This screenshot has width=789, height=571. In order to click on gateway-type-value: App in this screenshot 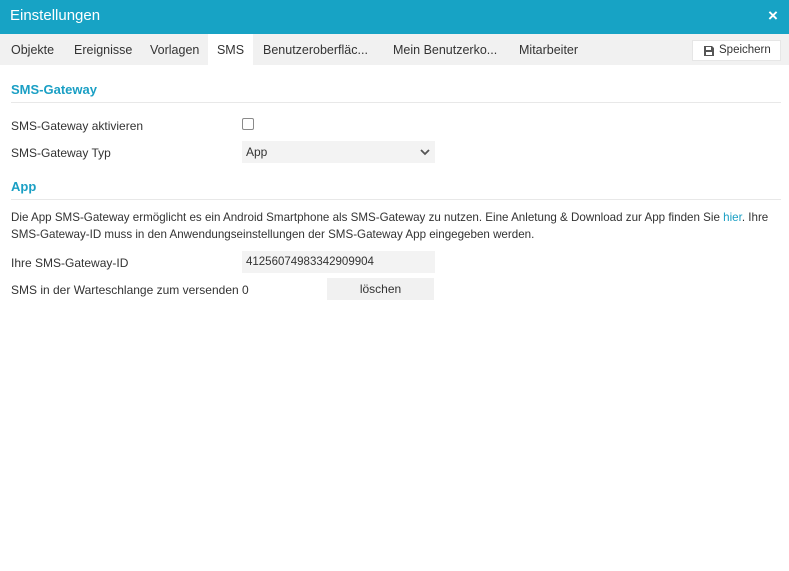, I will do `click(257, 152)`.